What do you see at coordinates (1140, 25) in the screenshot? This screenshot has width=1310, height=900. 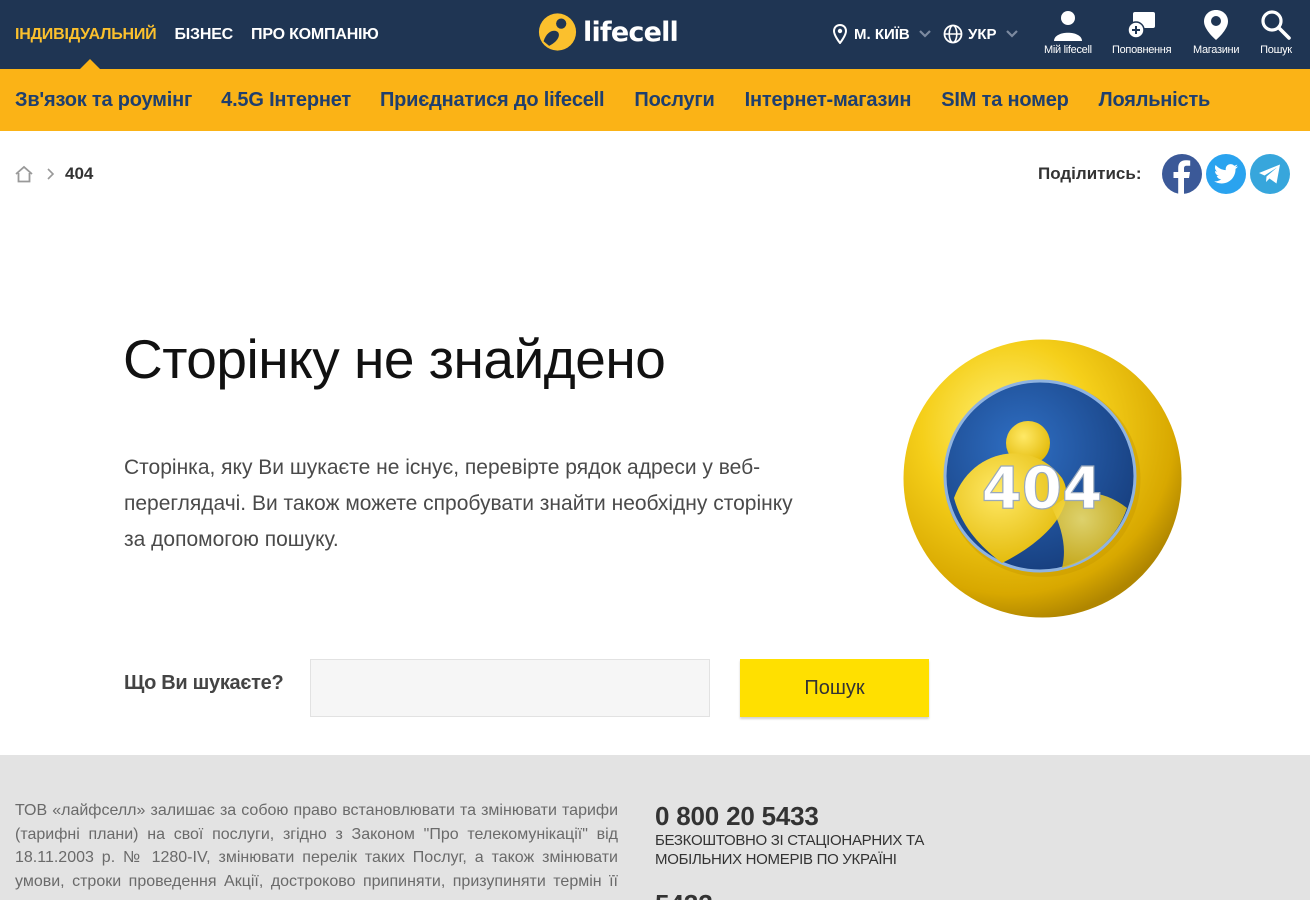 I see `wallet-plus-icon` at bounding box center [1140, 25].